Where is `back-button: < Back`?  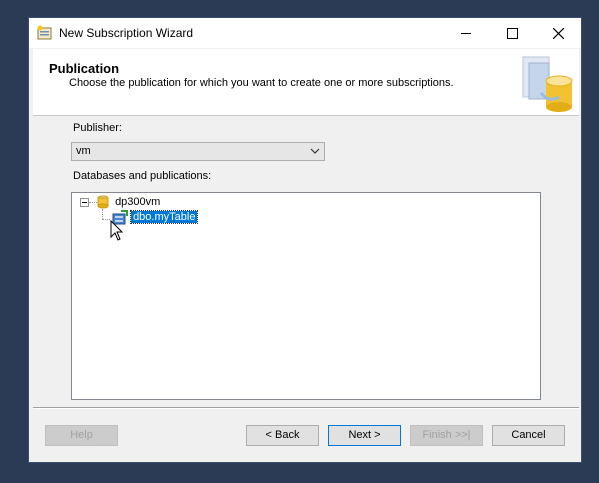 back-button: < Back is located at coordinates (282, 435).